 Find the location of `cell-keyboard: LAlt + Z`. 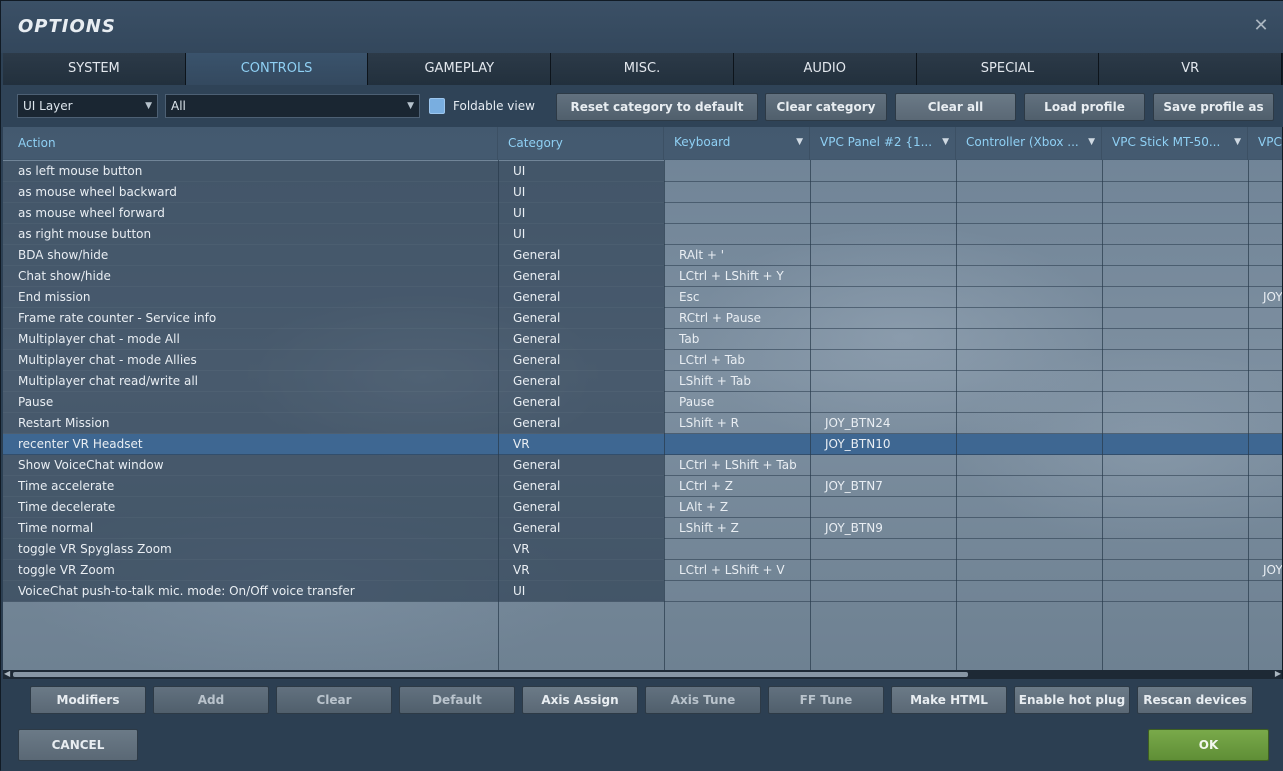

cell-keyboard: LAlt + Z is located at coordinates (737, 507).